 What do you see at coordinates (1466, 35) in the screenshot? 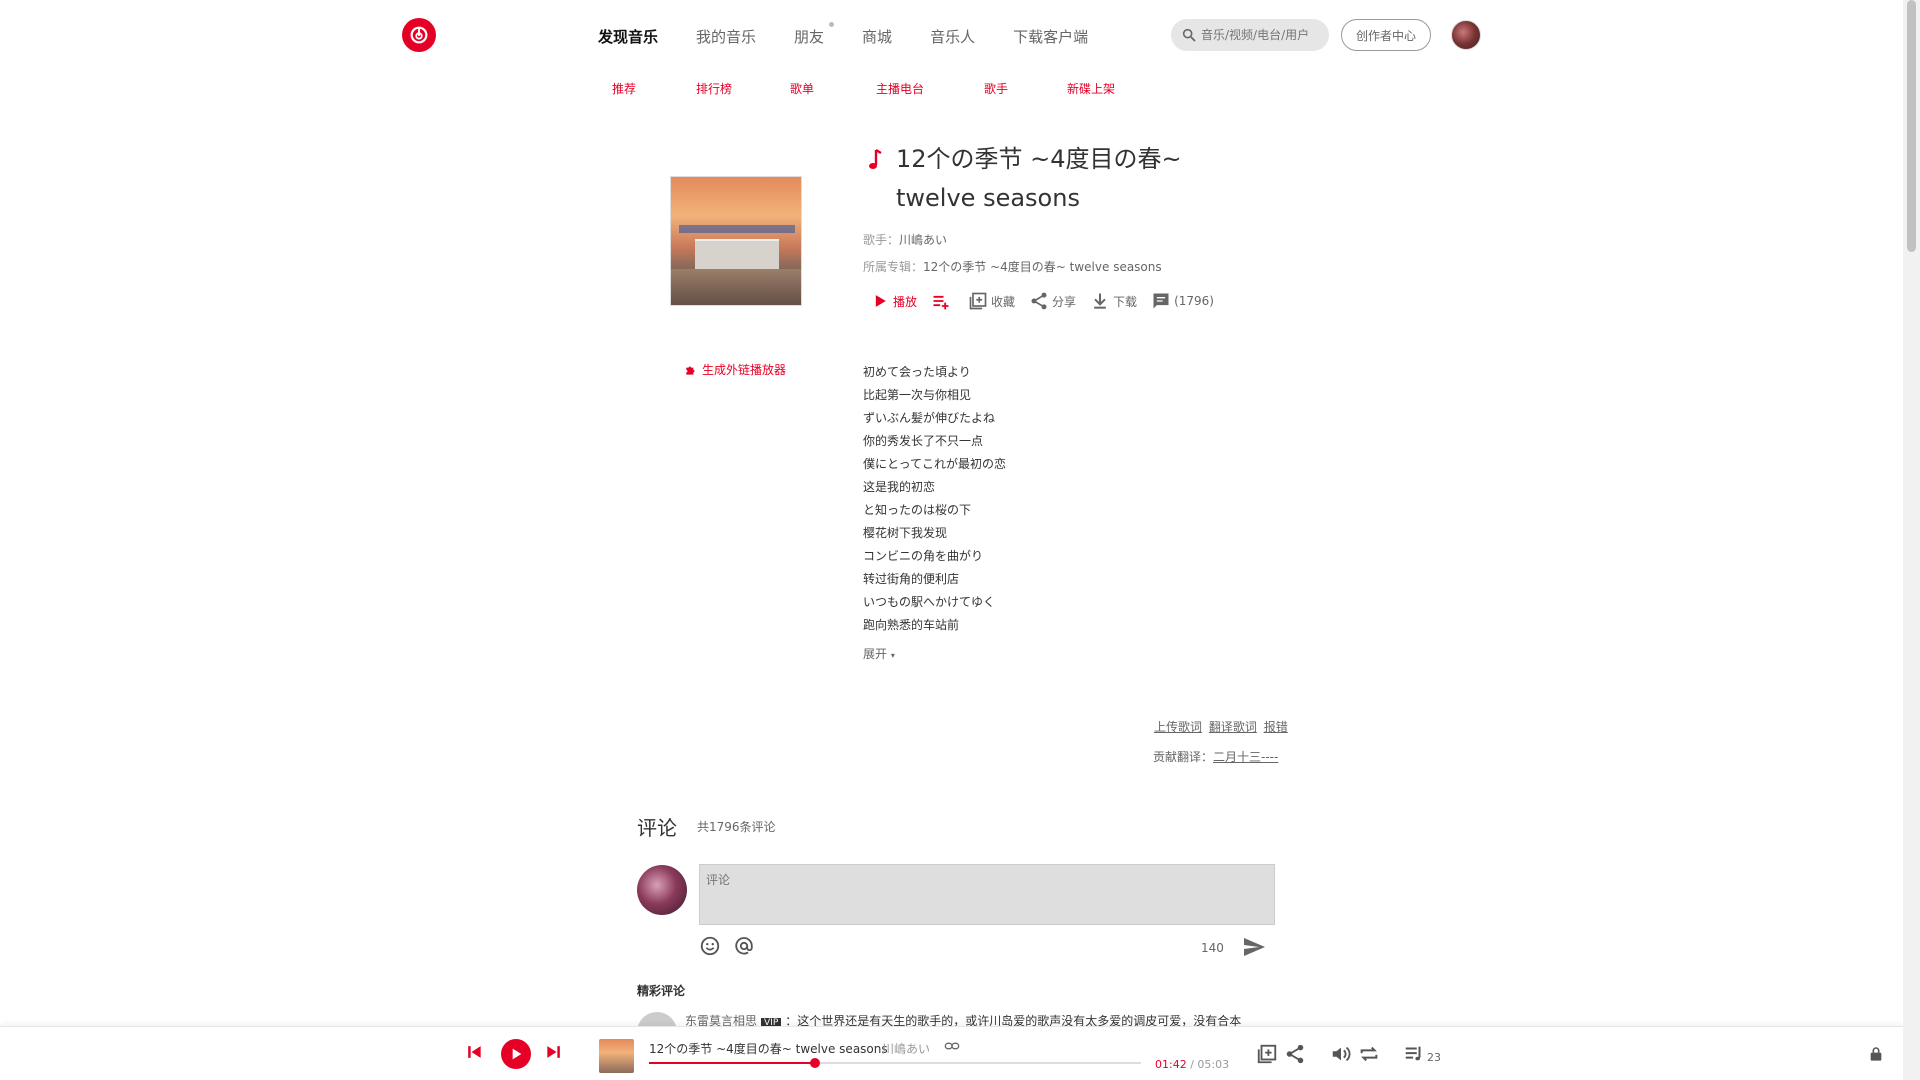
I see `user-avatar` at bounding box center [1466, 35].